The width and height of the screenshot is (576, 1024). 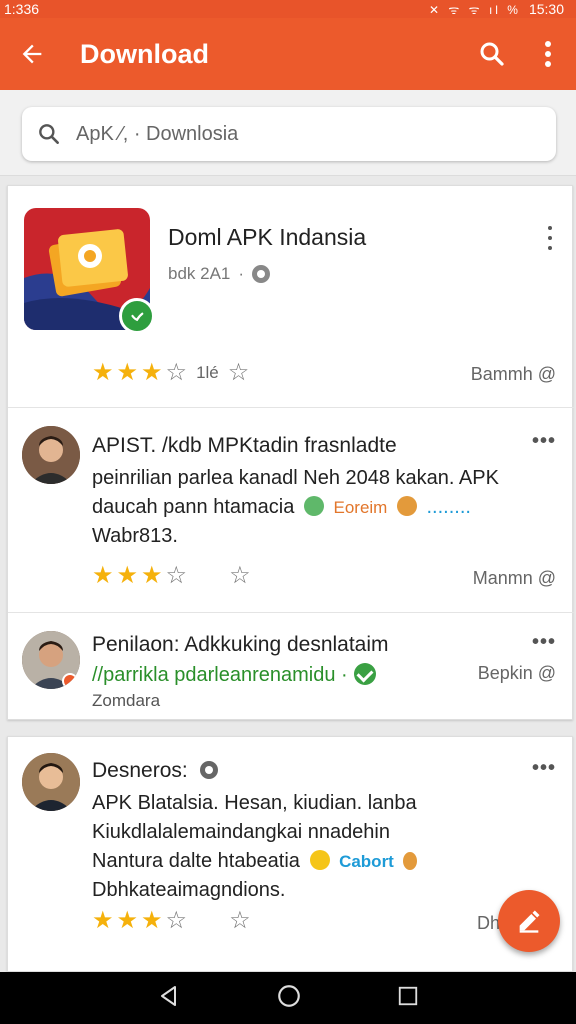 What do you see at coordinates (135, 536) in the screenshot?
I see `review-line: Wabr813.` at bounding box center [135, 536].